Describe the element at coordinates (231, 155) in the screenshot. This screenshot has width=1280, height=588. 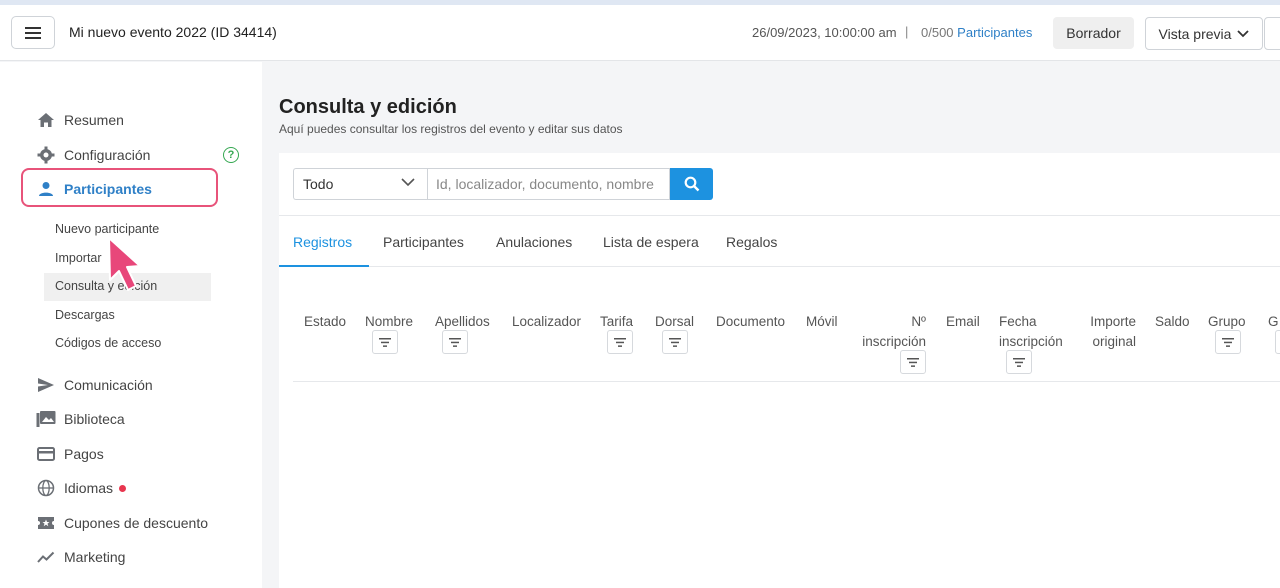
I see `help-icon: ?` at that location.